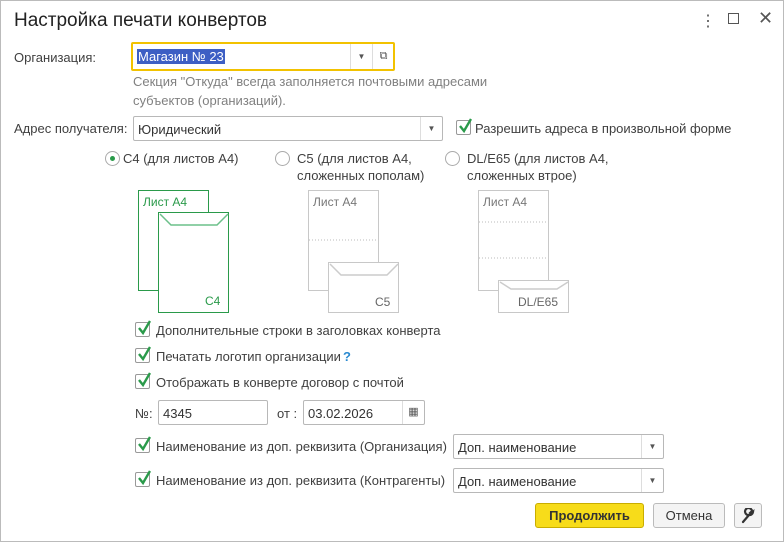 Image resolution: width=784 pixels, height=542 pixels. What do you see at coordinates (143, 444) in the screenshot?
I see `name-org-checkbox` at bounding box center [143, 444].